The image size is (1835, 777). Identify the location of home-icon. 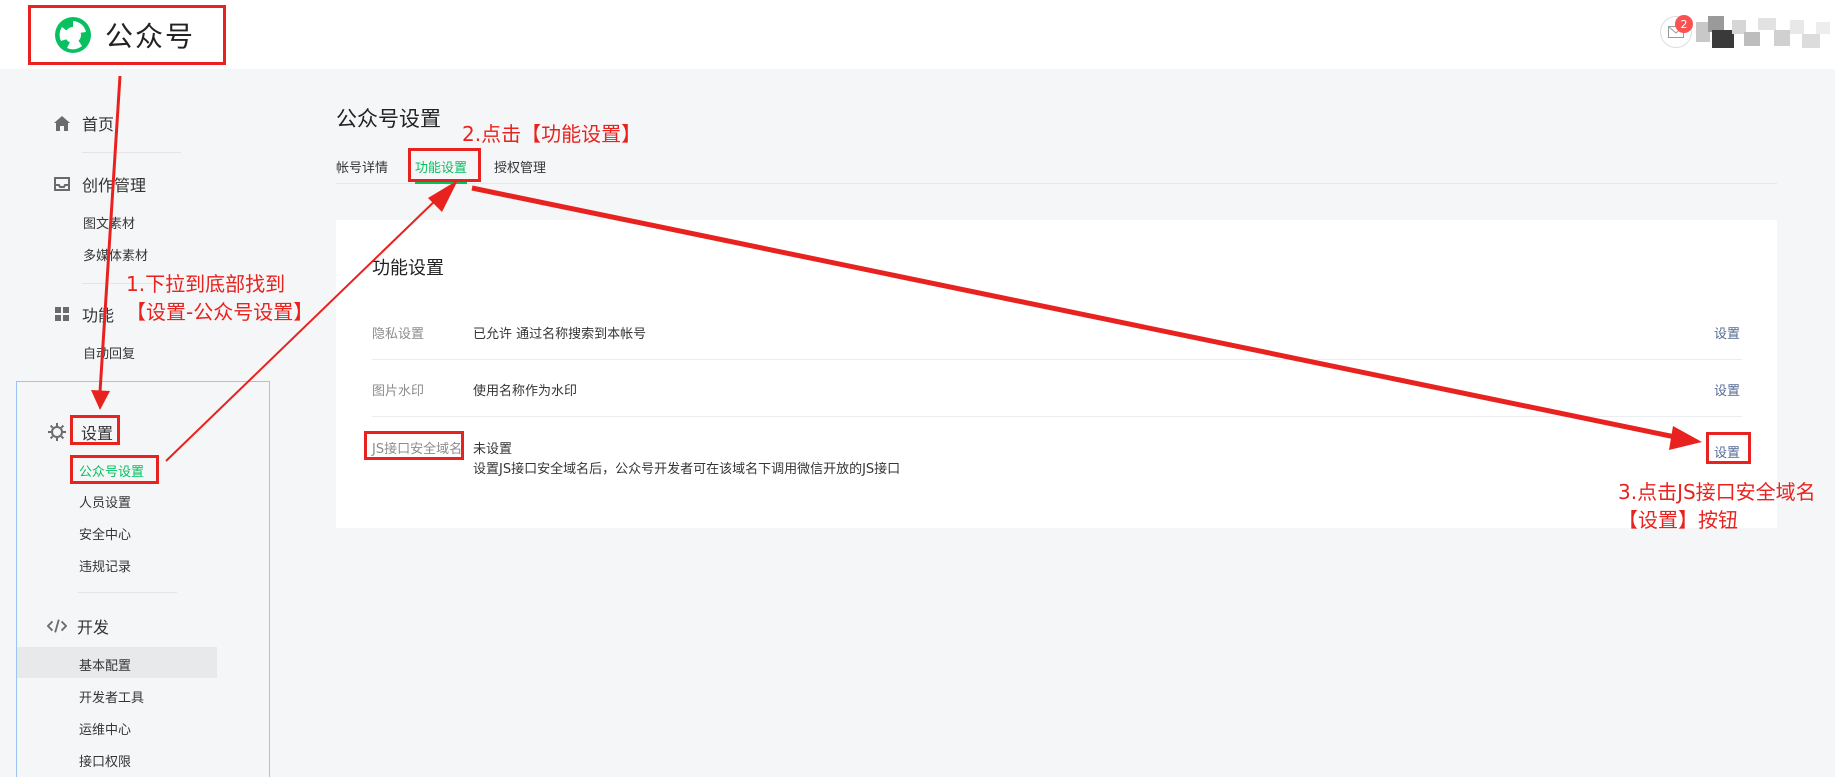
(62, 123).